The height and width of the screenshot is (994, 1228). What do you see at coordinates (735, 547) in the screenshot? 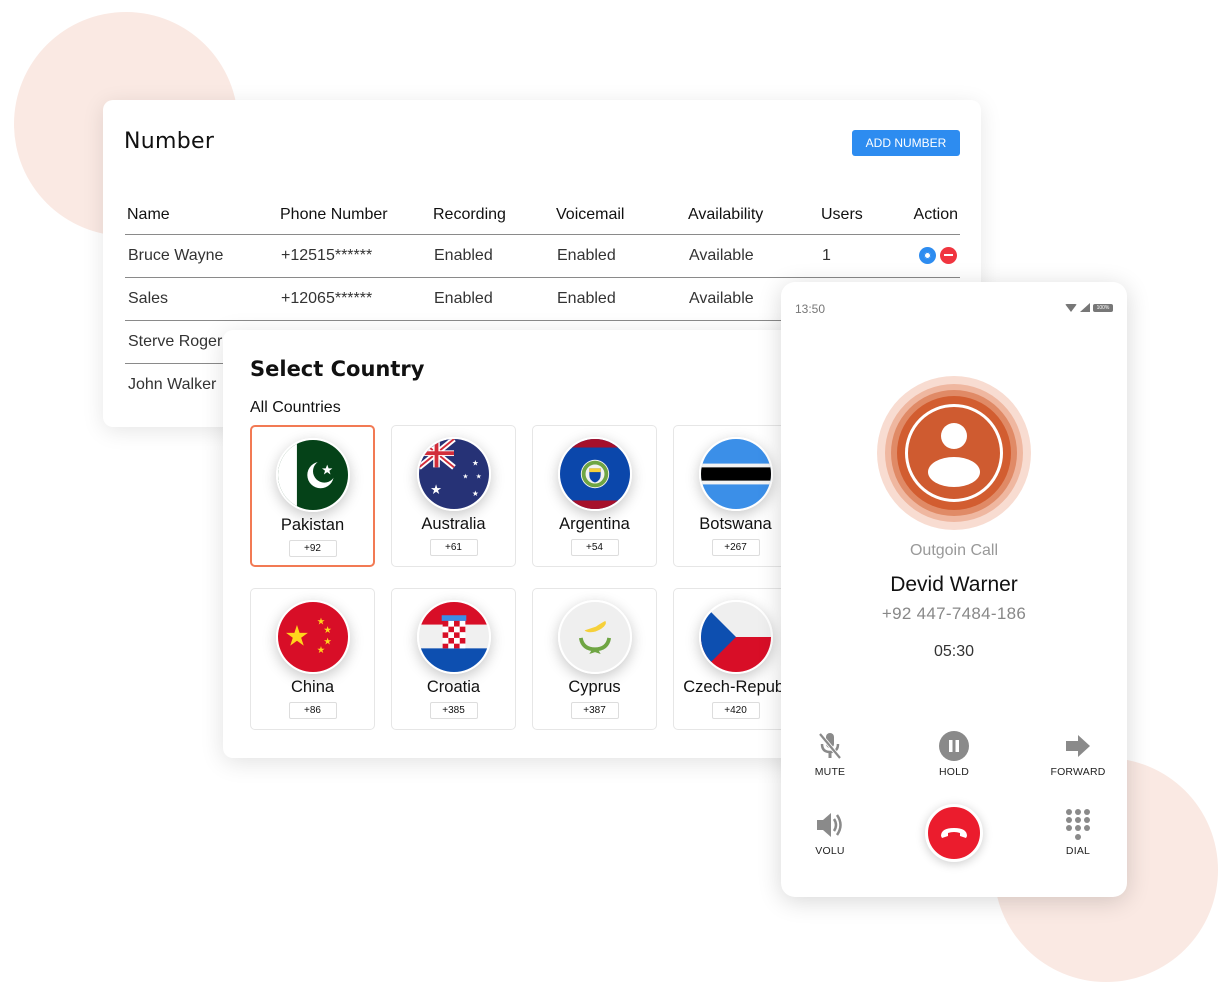
I see `dial-code: +267` at bounding box center [735, 547].